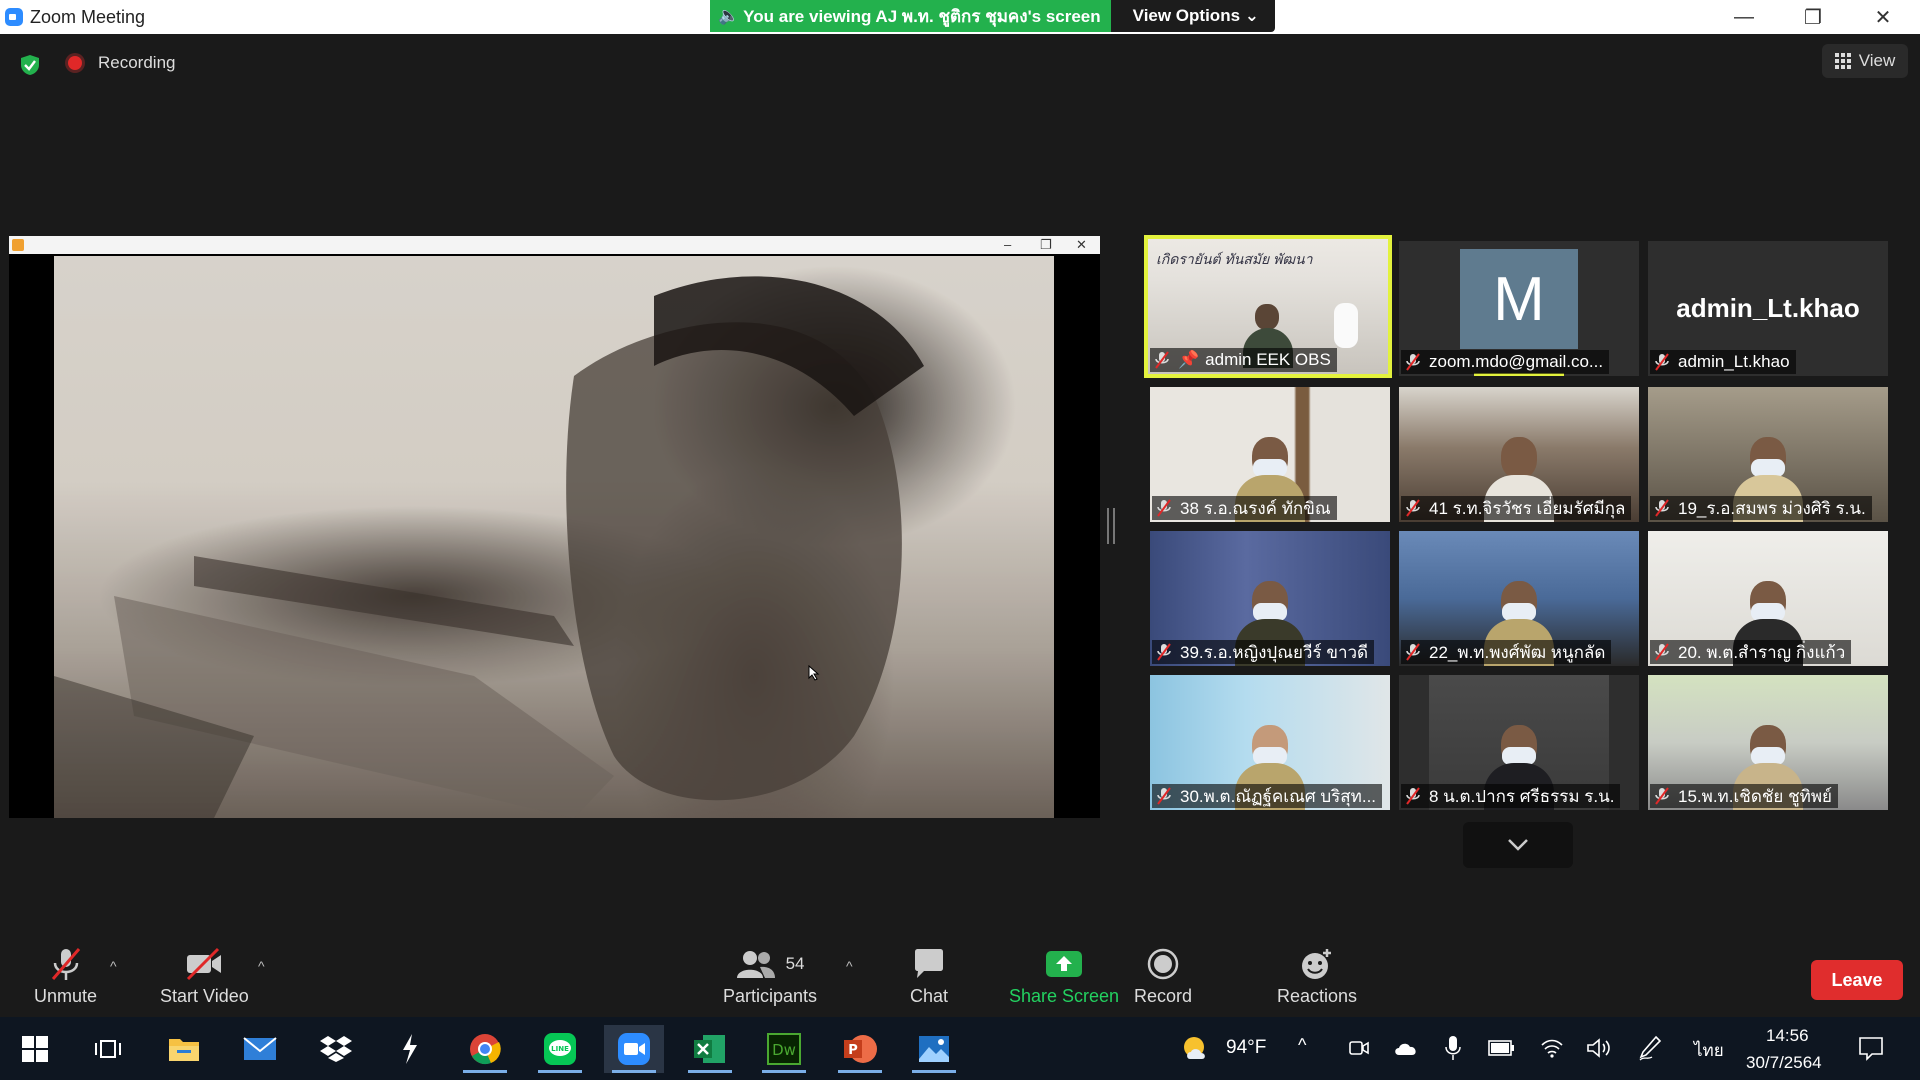 The width and height of the screenshot is (1920, 1080). I want to click on participant-tile: 19_ร.อ.สมพร ม่วงศิริ ร.น., so click(1768, 454).